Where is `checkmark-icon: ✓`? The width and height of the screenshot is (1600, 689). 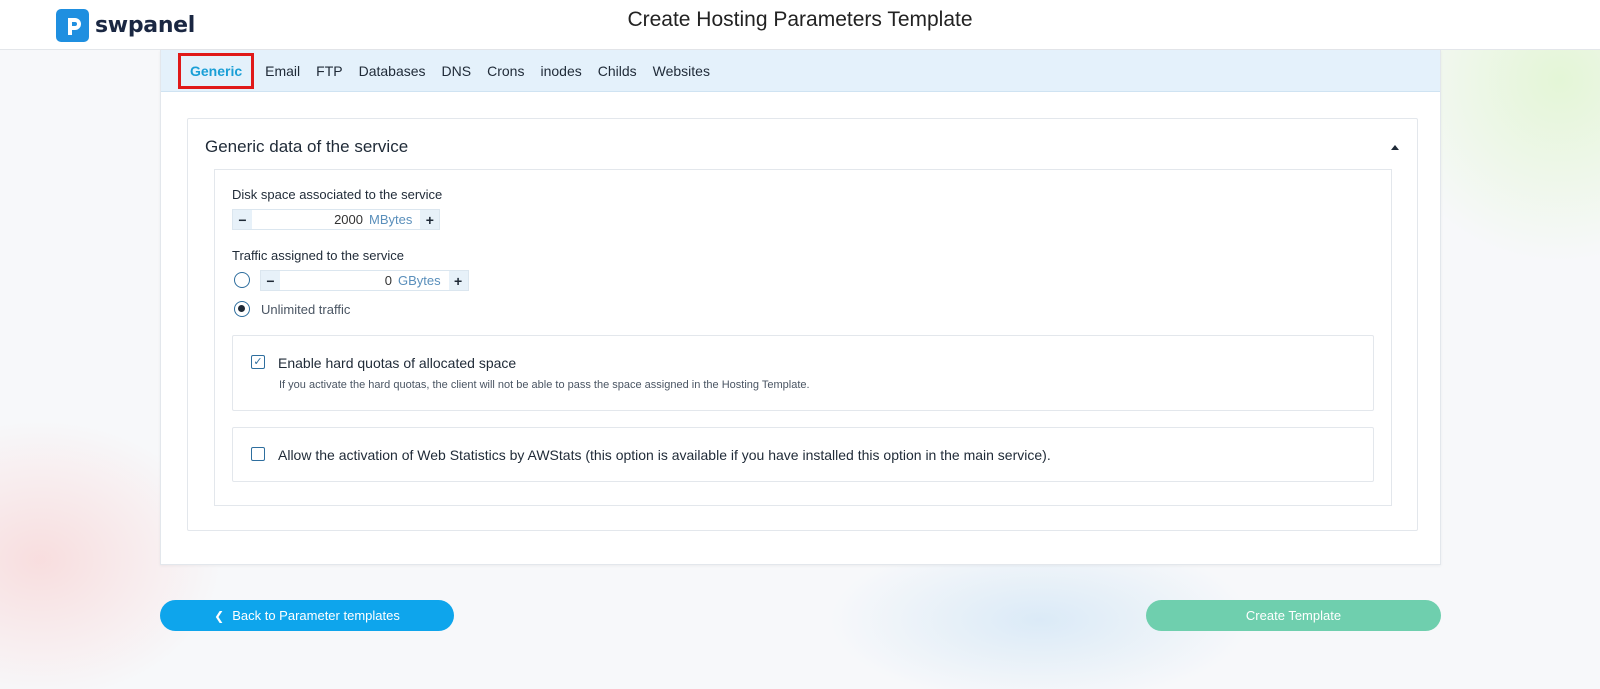
checkmark-icon: ✓ is located at coordinates (258, 361).